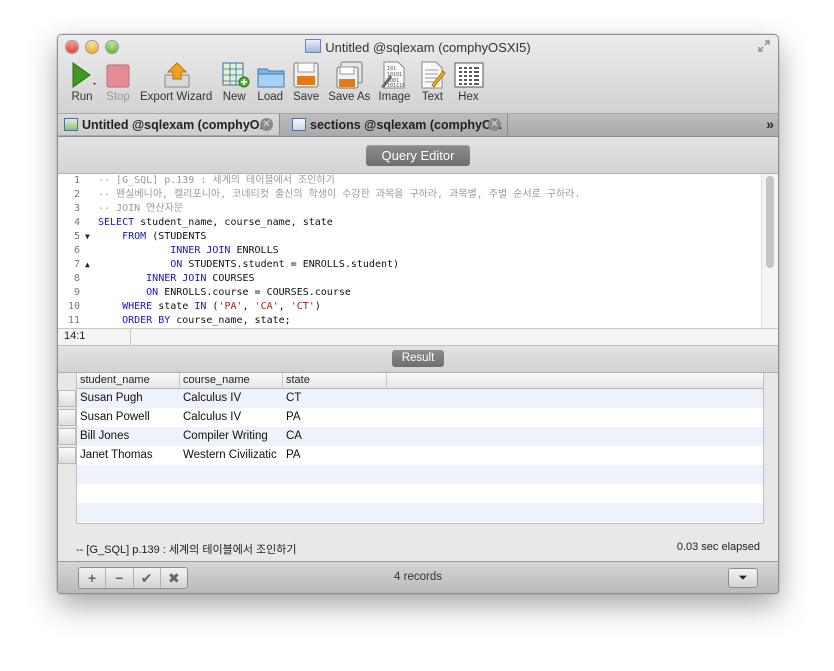  Describe the element at coordinates (173, 306) in the screenshot. I see `code-token: state` at that location.